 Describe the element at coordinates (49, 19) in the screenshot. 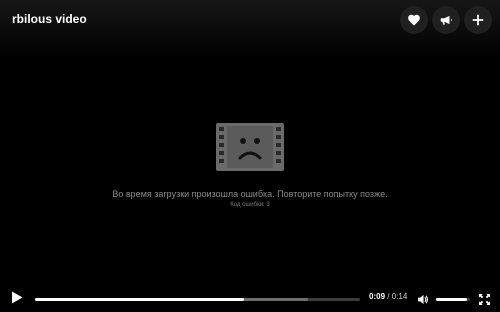

I see `video-title: rbilous video` at that location.